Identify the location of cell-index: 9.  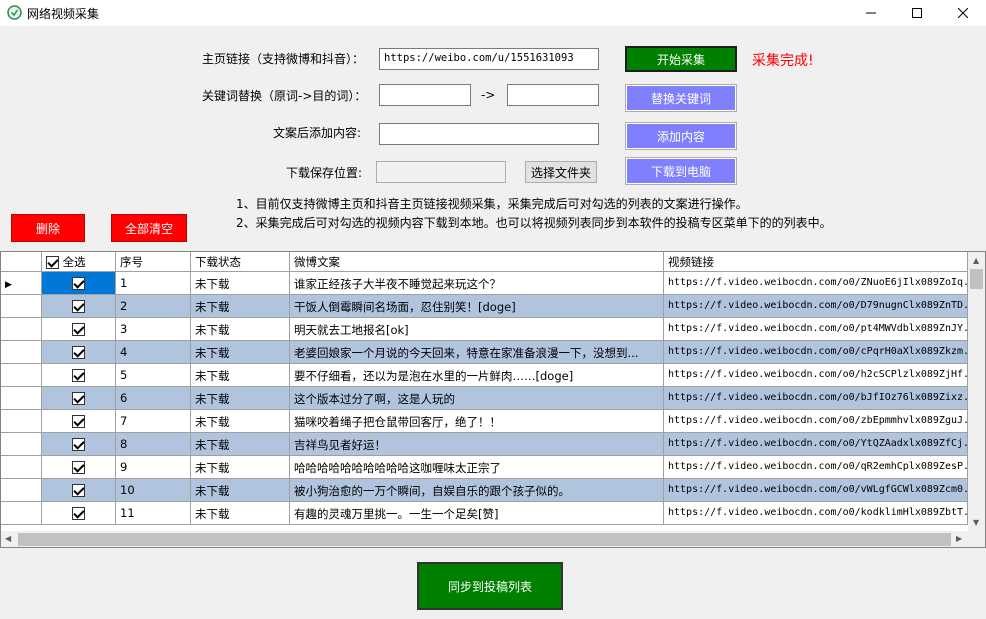
(153, 467).